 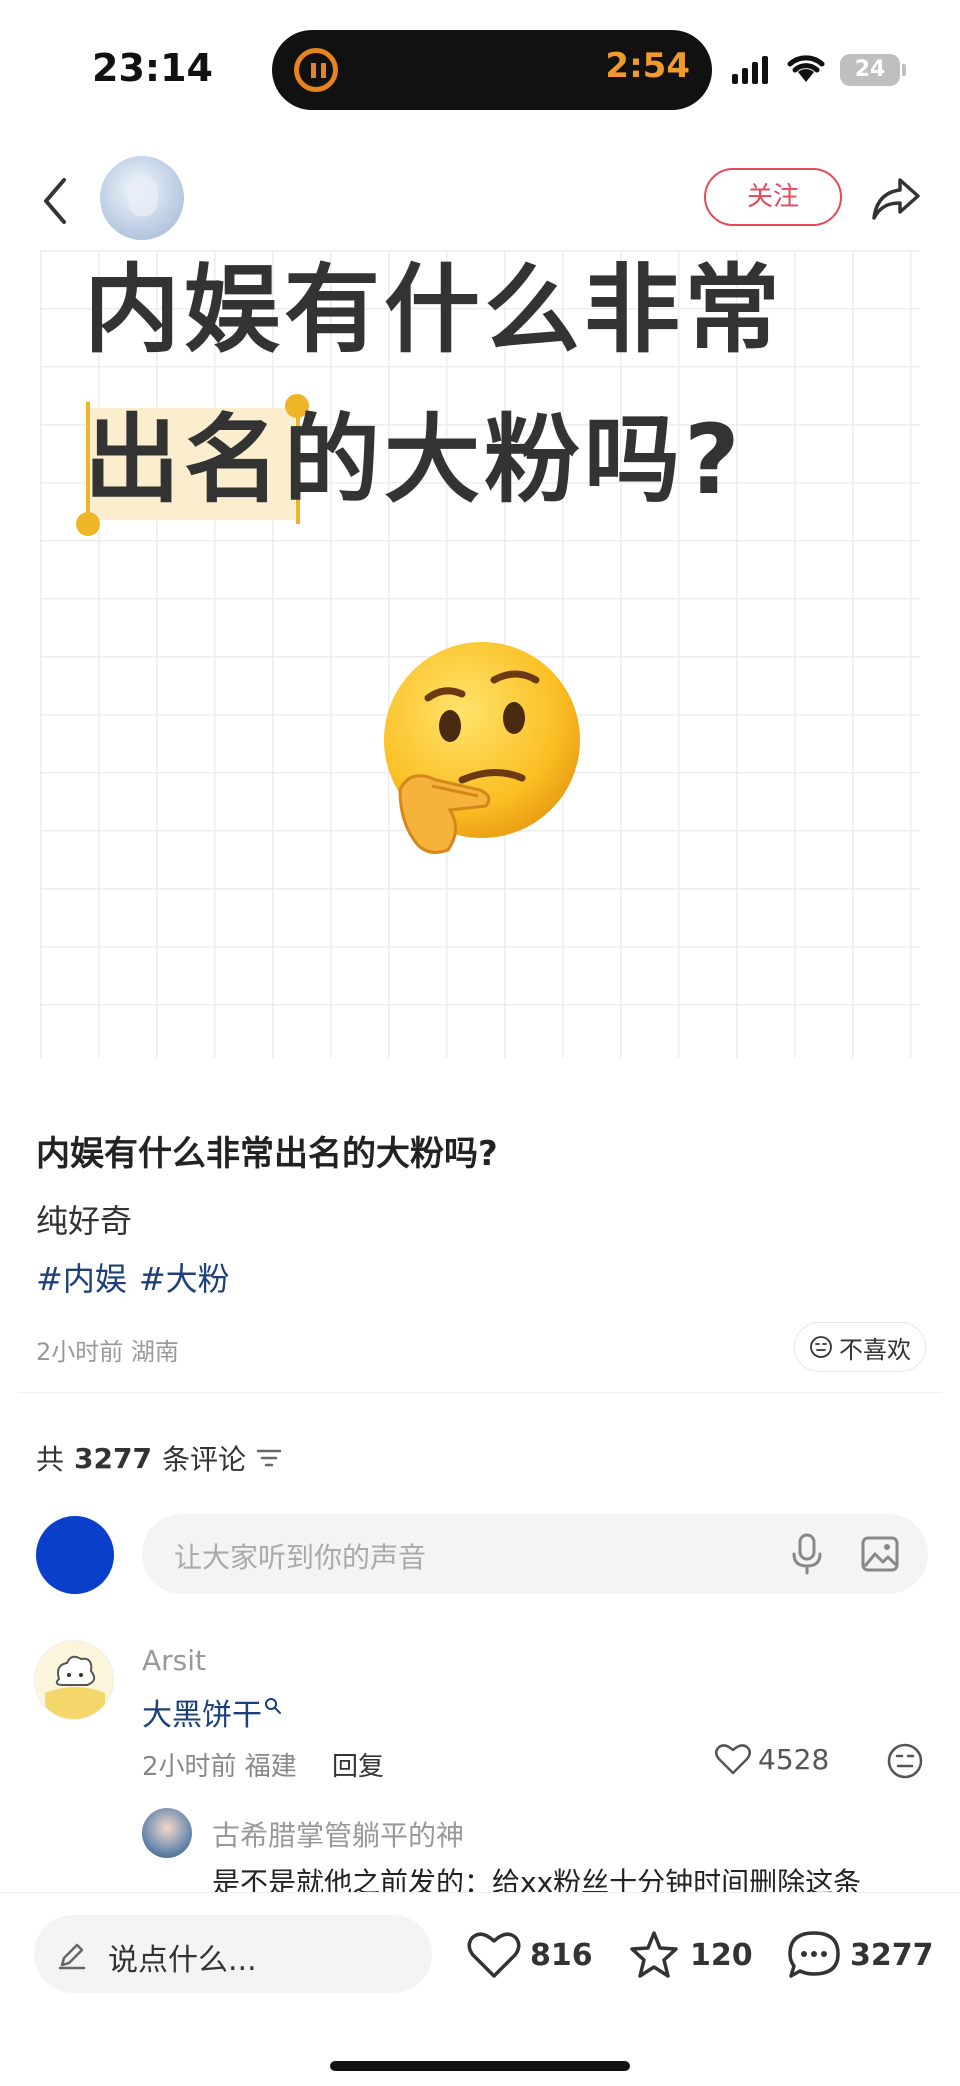 I want to click on commenter-avatar, so click(x=74, y=1680).